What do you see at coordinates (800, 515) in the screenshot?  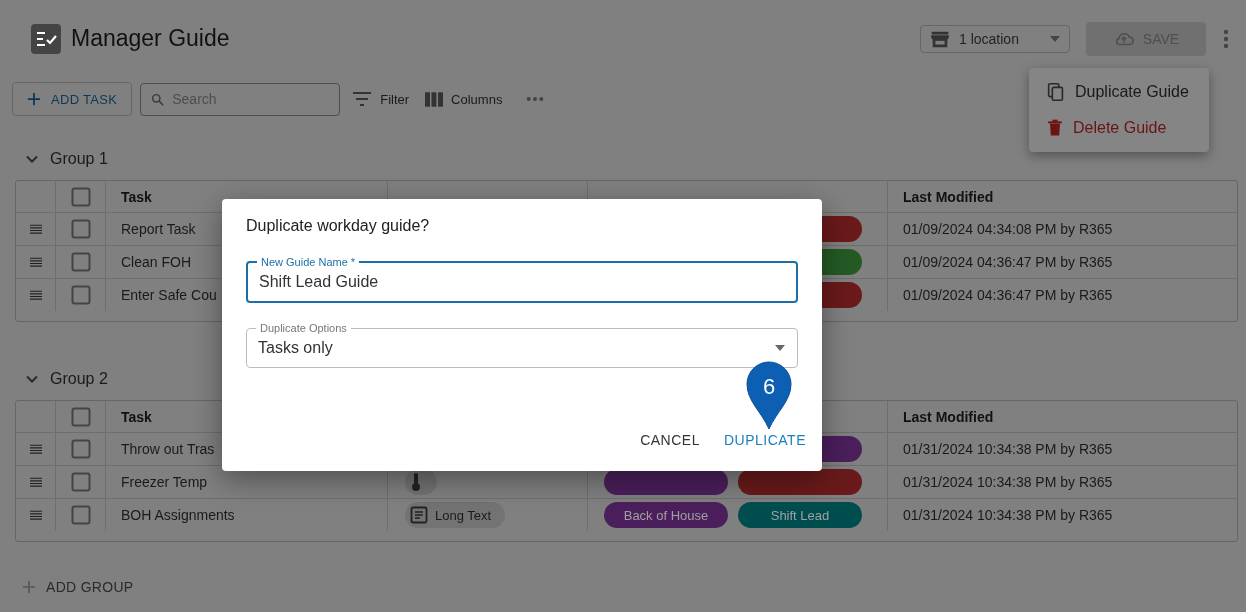 I see `tag-chip: Shift Lead` at bounding box center [800, 515].